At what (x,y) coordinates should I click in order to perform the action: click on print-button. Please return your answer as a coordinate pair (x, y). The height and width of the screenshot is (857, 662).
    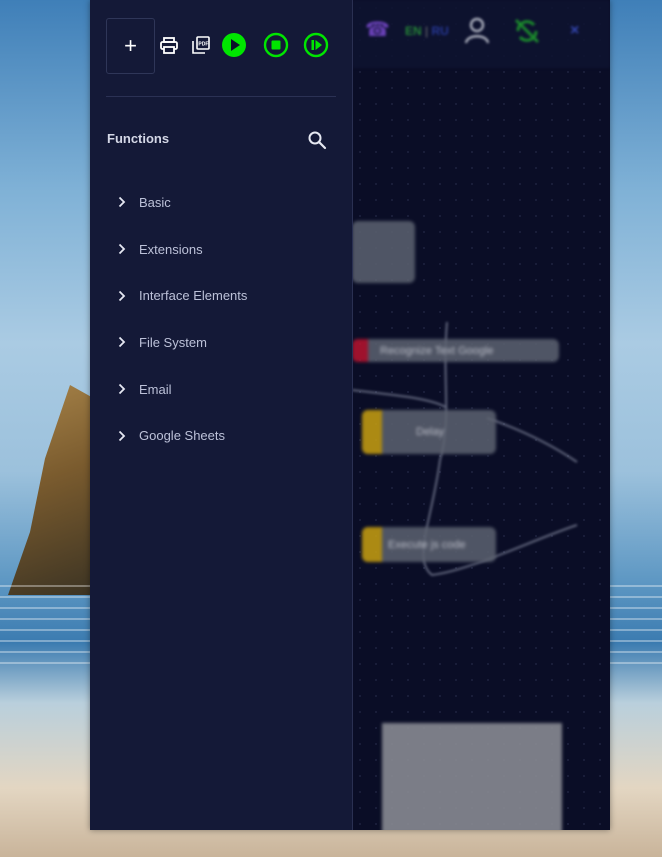
    Looking at the image, I should click on (169, 45).